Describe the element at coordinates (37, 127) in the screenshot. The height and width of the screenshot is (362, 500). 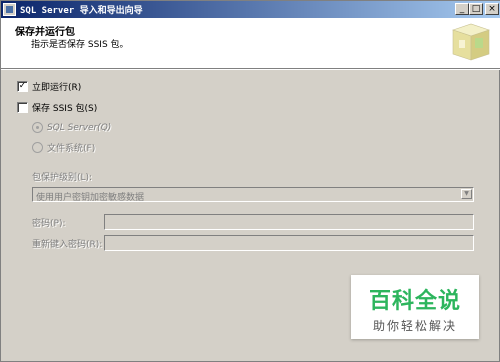
I see `sql-server-radio` at that location.